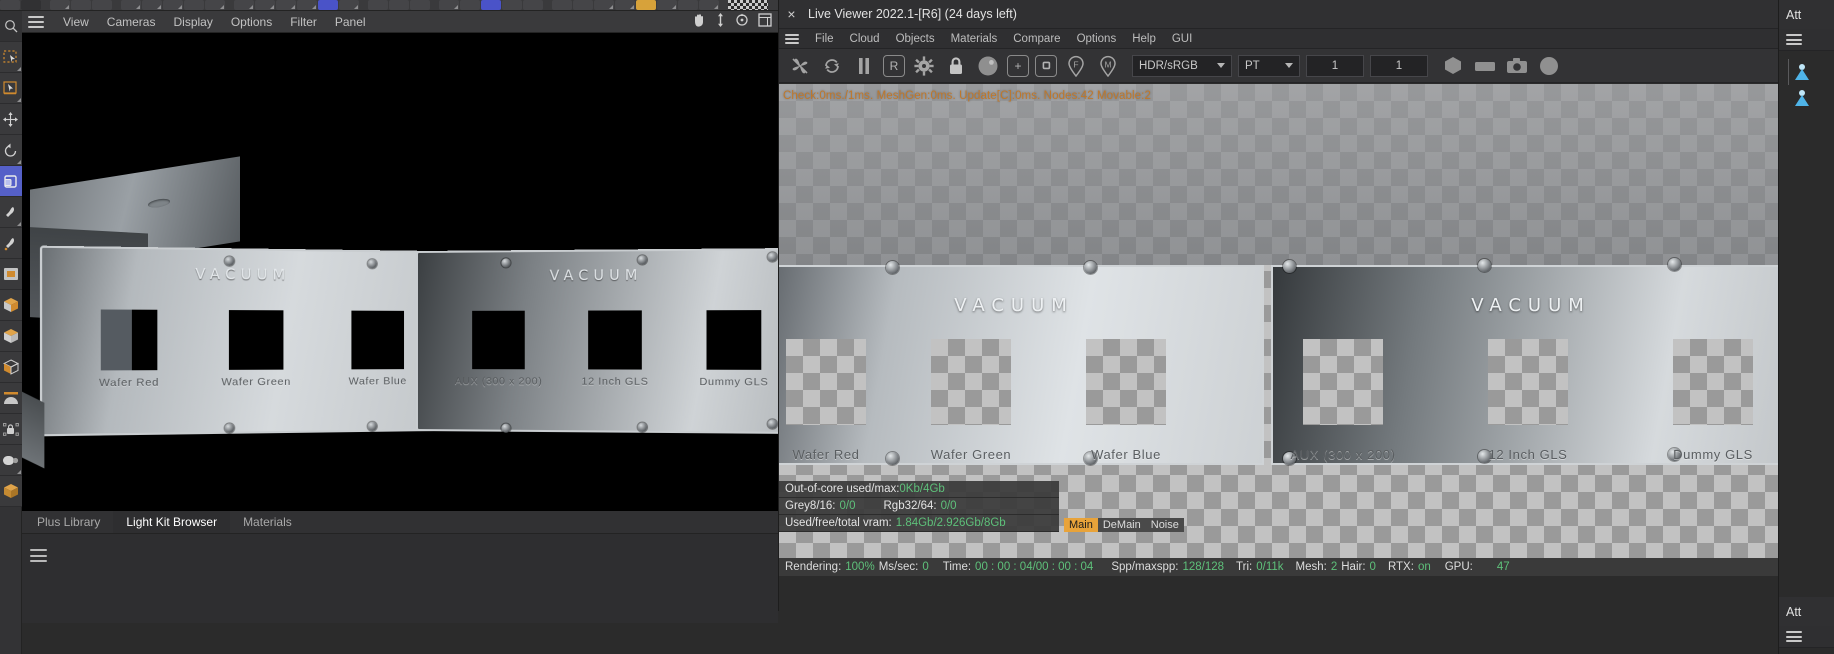 The height and width of the screenshot is (654, 1834). What do you see at coordinates (924, 66) in the screenshot?
I see `settings-gear-icon` at bounding box center [924, 66].